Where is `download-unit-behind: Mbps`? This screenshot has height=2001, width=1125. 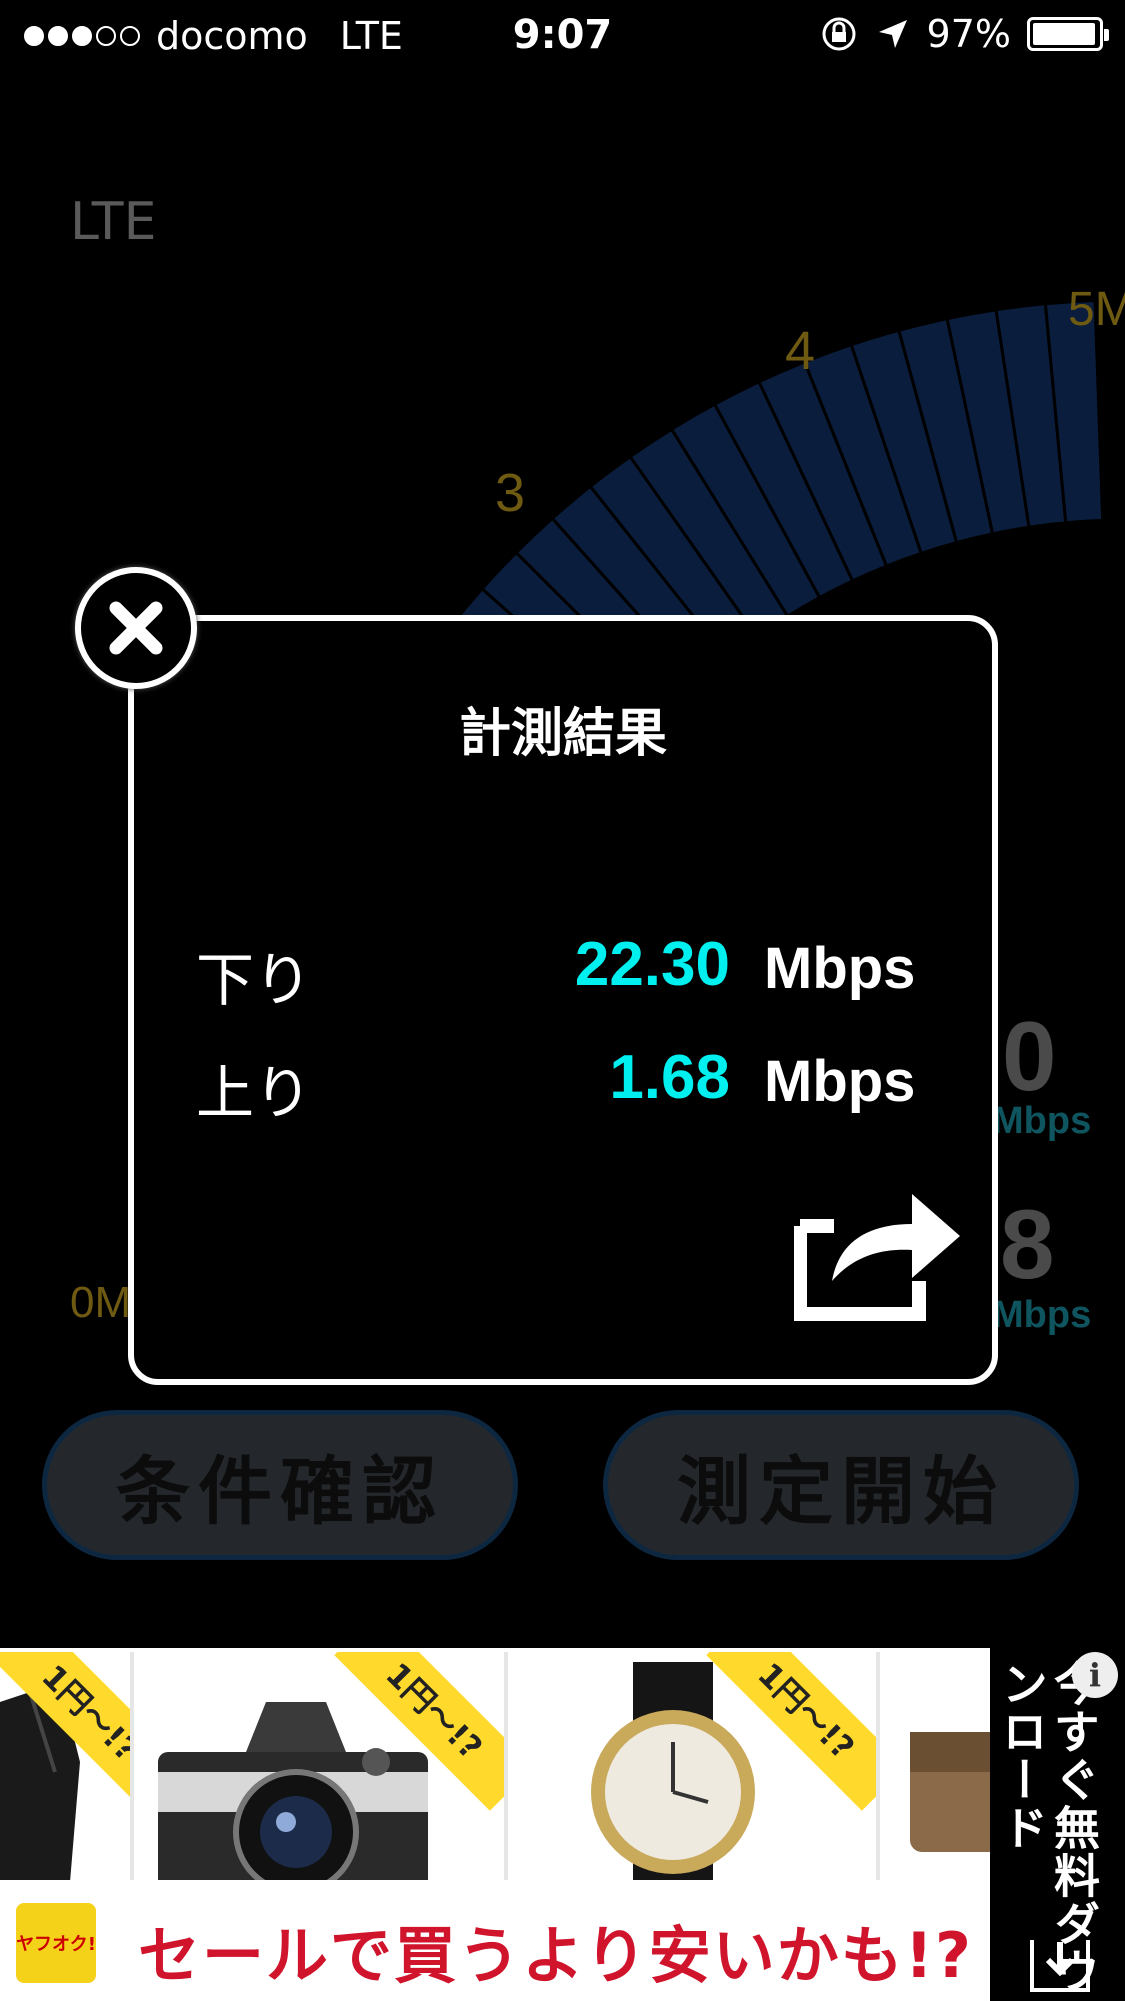 download-unit-behind: Mbps is located at coordinates (1042, 1121).